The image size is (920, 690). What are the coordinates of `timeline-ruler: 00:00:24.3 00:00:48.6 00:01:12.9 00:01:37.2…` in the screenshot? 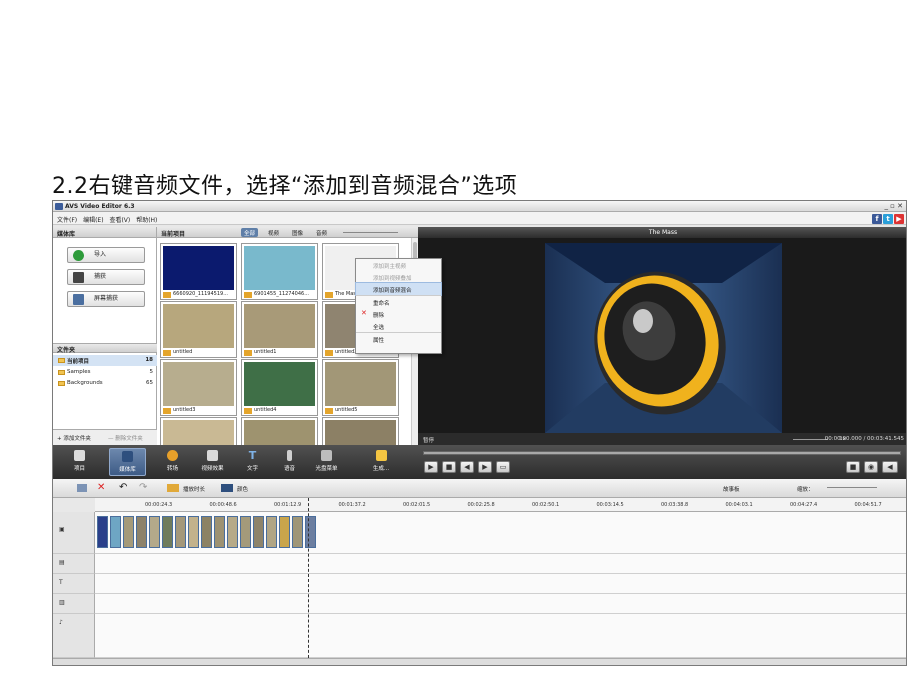 It's located at (500, 505).